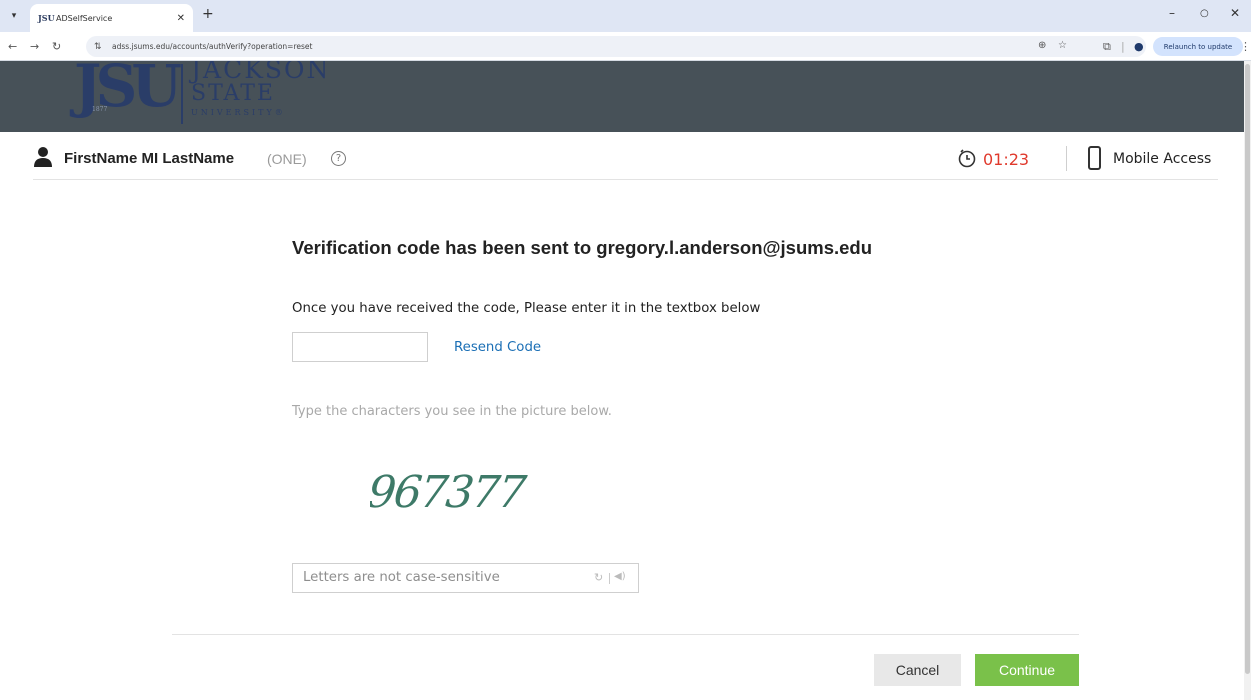 The width and height of the screenshot is (1251, 700). Describe the element at coordinates (43, 157) in the screenshot. I see `user-icon` at that location.